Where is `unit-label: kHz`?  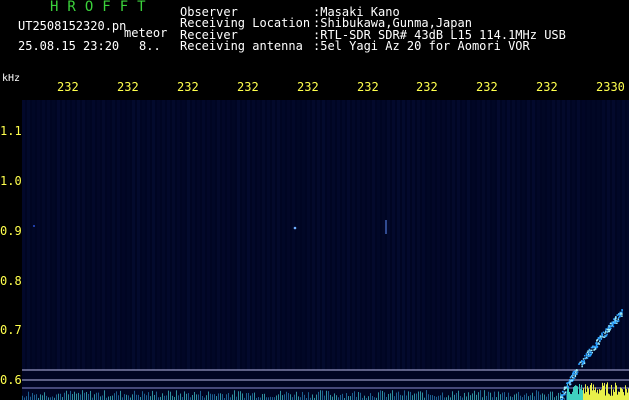
unit-label: kHz is located at coordinates (11, 78).